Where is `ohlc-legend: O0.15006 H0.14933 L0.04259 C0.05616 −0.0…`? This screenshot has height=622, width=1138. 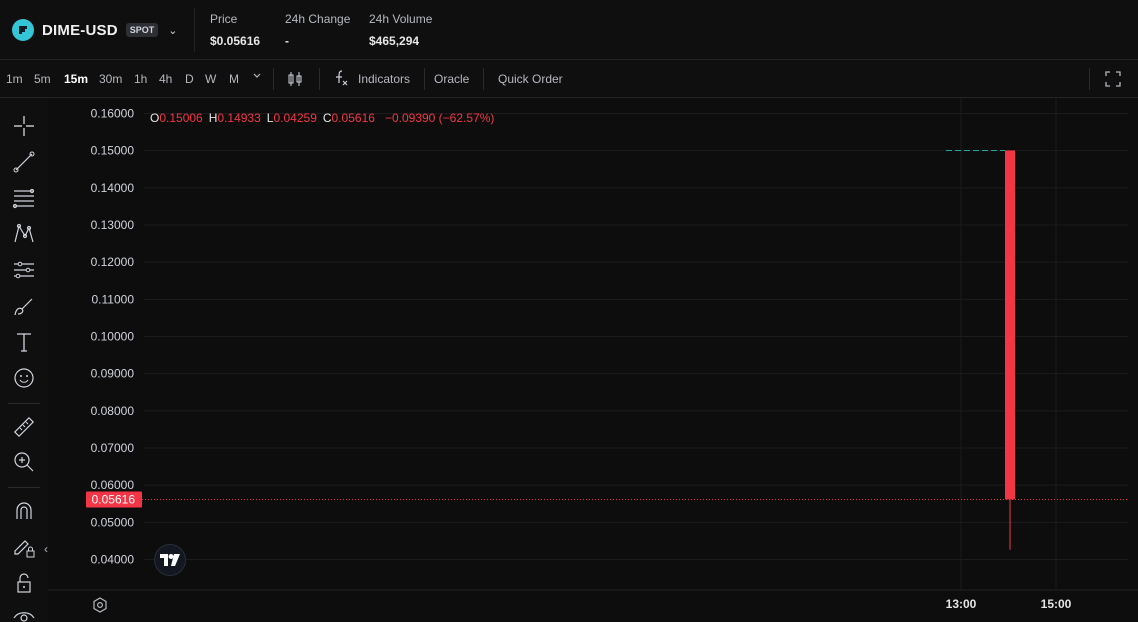
ohlc-legend: O0.15006 H0.14933 L0.04259 C0.05616 −0.0… is located at coordinates (322, 118).